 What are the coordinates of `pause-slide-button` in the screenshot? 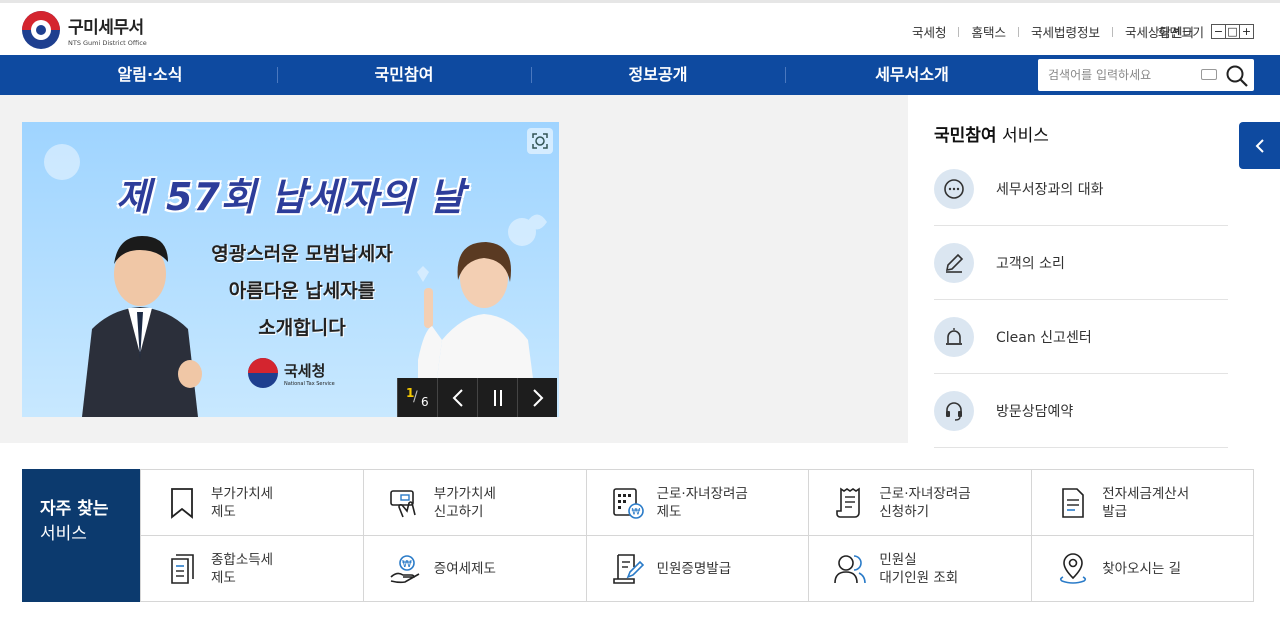 It's located at (497, 397).